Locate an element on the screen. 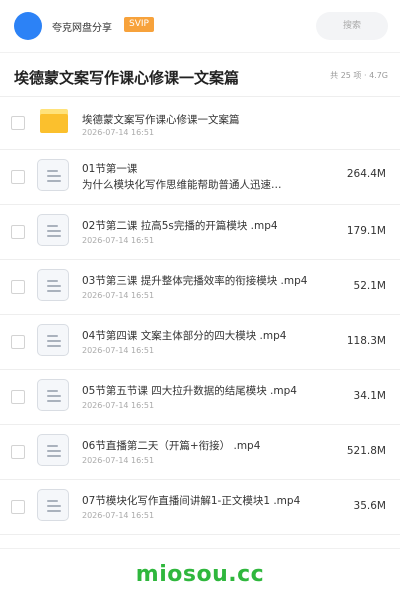  item-name: 05节第五节课 四大拉升数据的结尾模块 .mp4 is located at coordinates (189, 391).